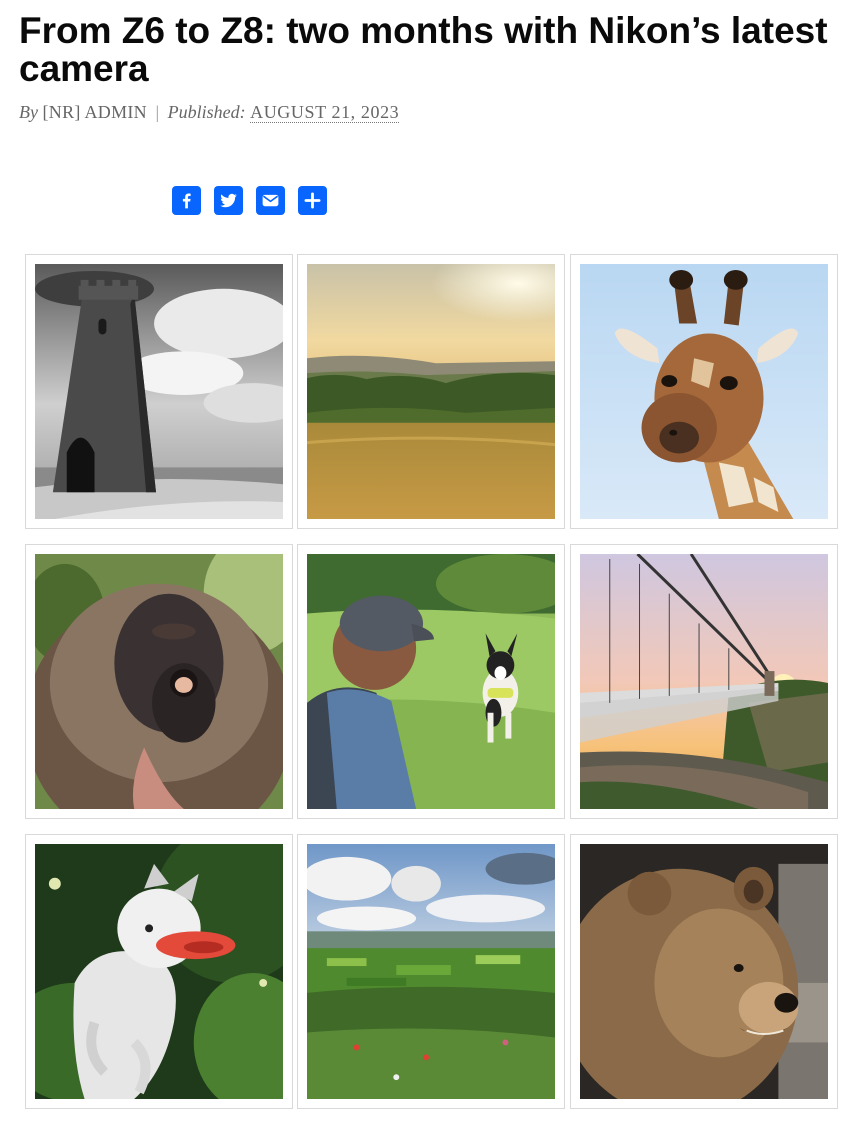 Image resolution: width=856 pixels, height=1131 pixels. I want to click on gelada-monkey-photo, so click(159, 681).